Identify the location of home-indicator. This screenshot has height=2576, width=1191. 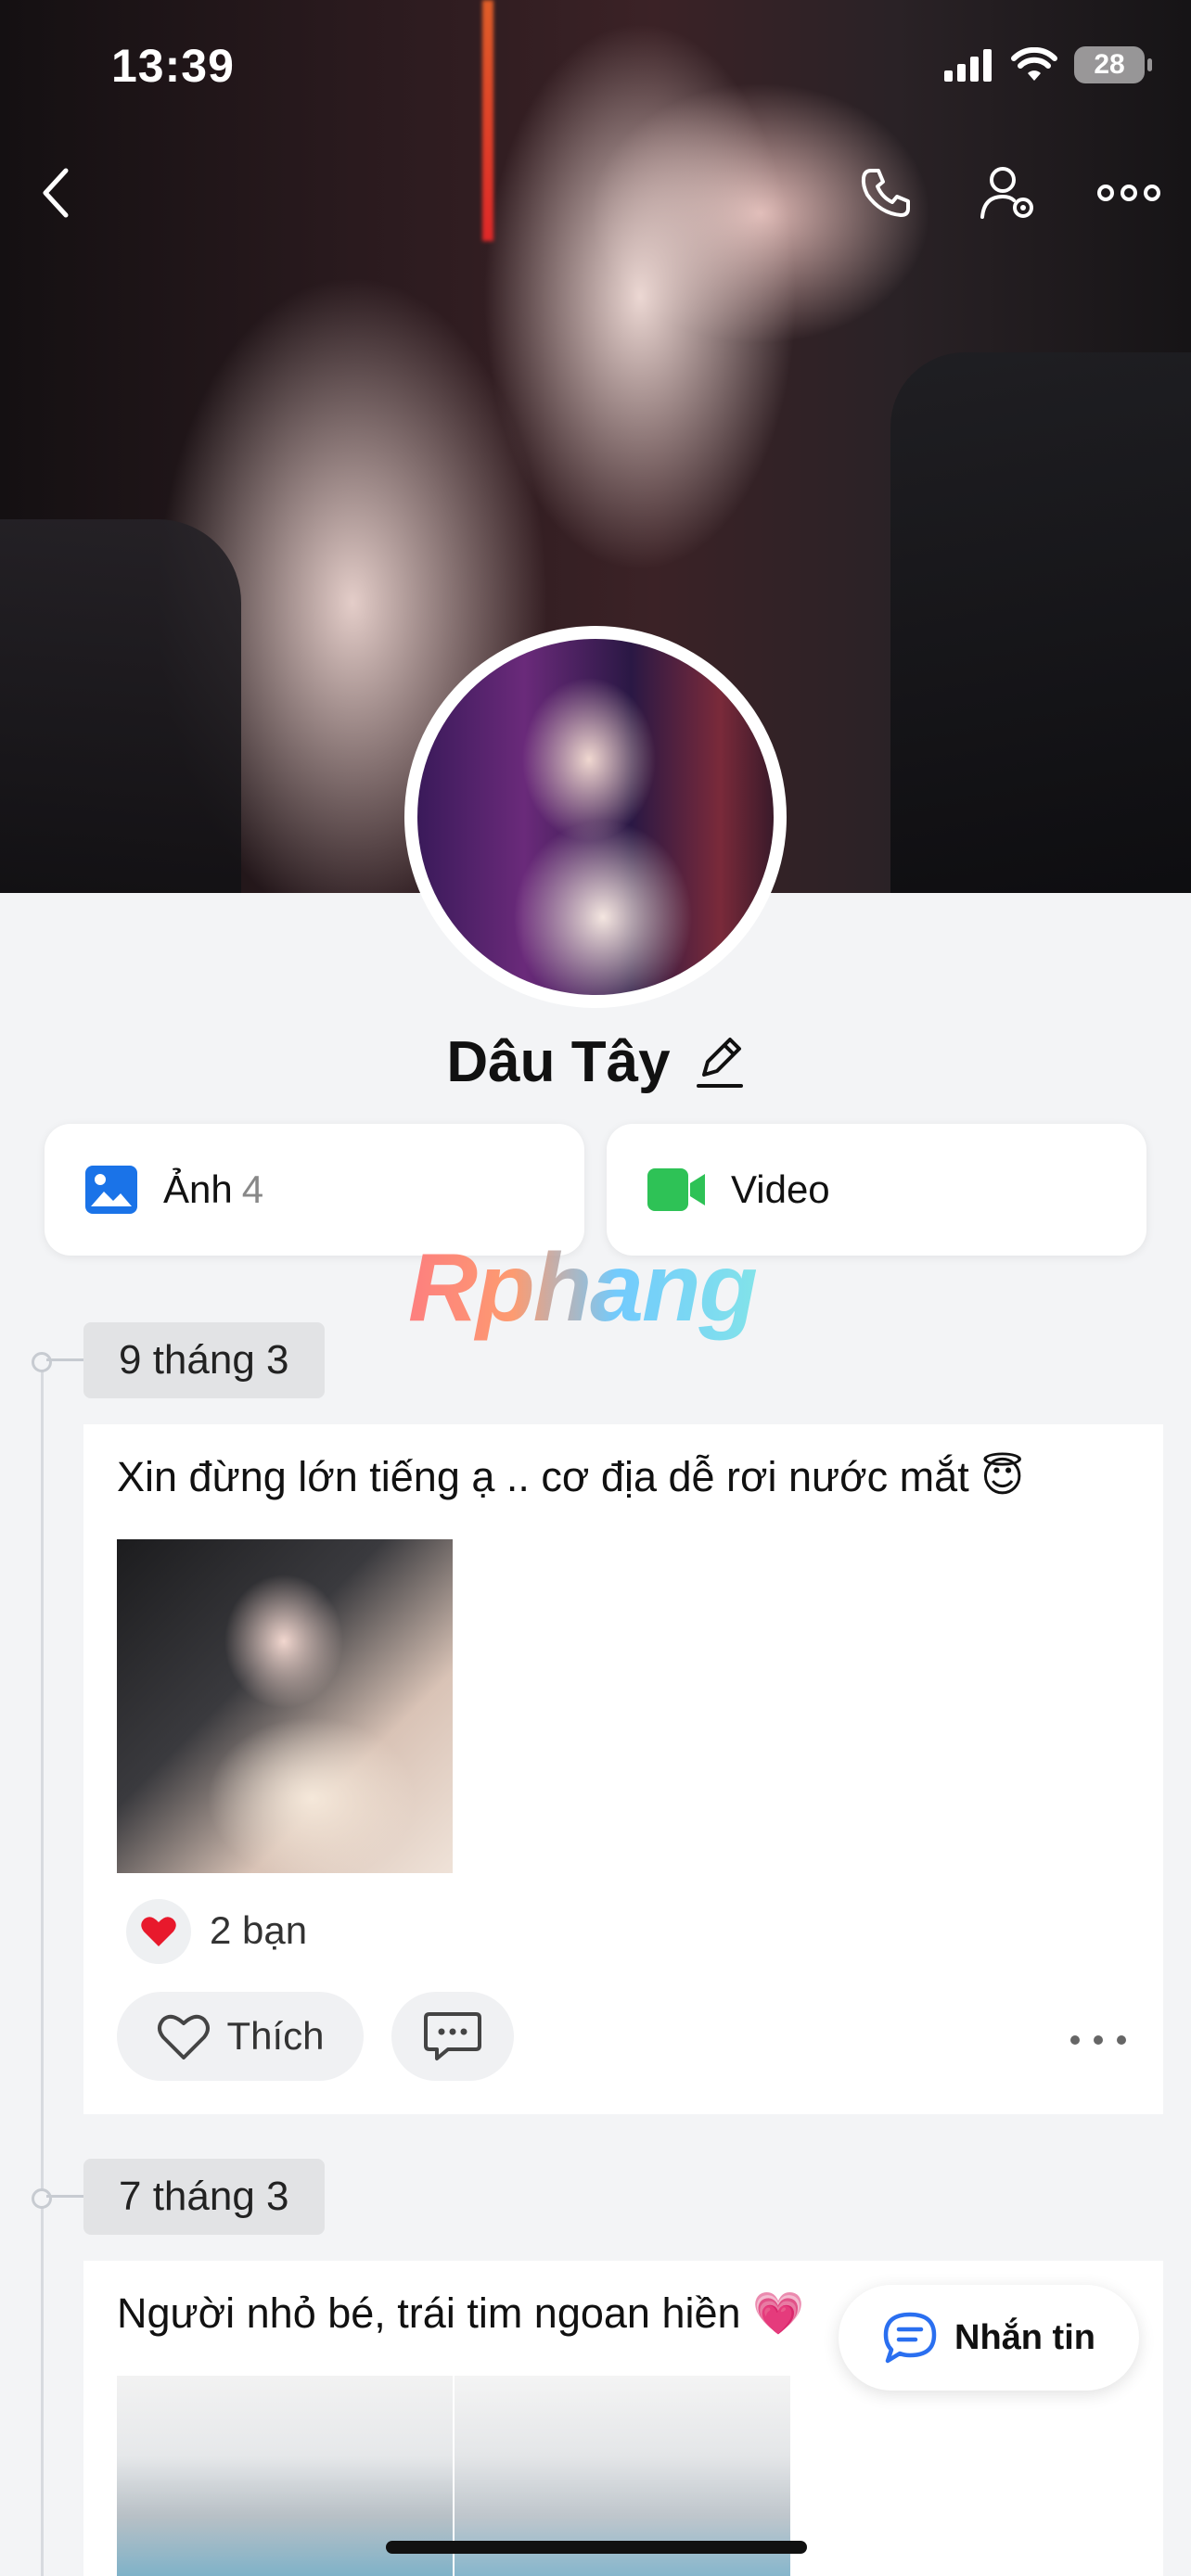
(597, 2547).